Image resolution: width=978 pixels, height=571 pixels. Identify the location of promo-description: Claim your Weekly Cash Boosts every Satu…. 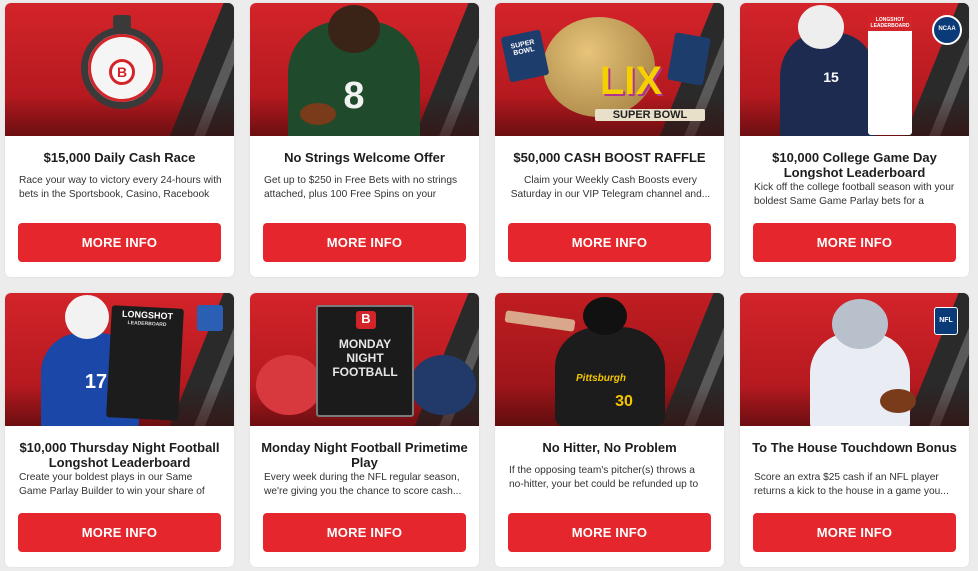
(610, 187).